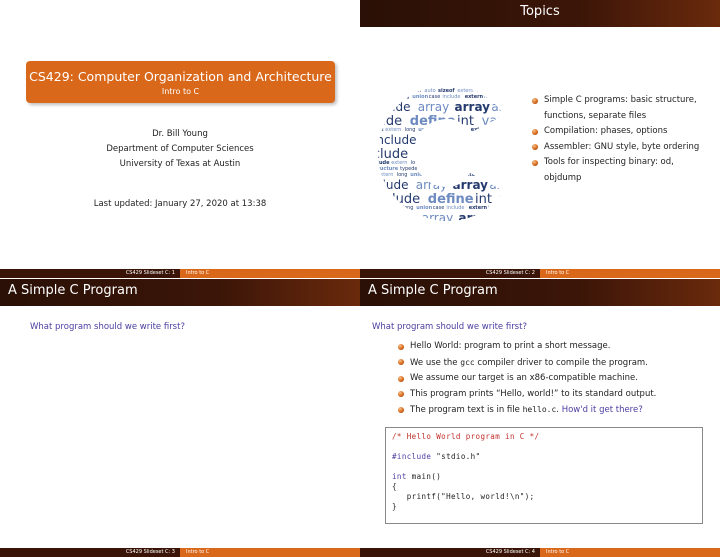 This screenshot has width=720, height=557. I want to click on word-cloud-word: sizeof, so click(444, 169).